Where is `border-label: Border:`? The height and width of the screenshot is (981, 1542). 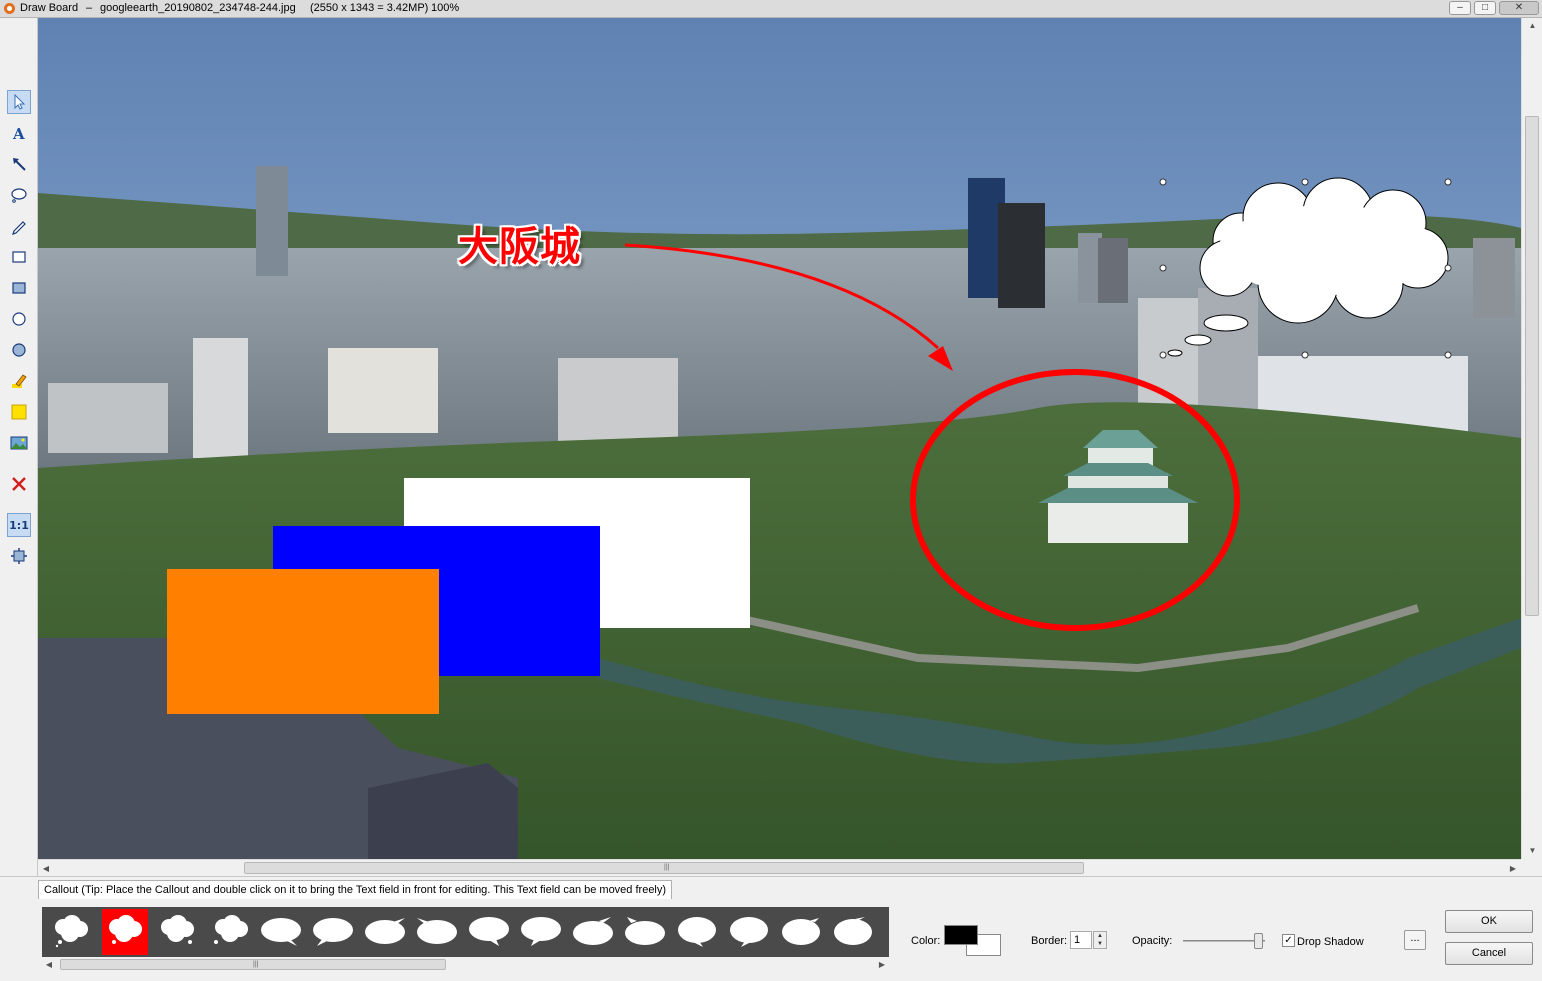
border-label: Border: is located at coordinates (1049, 941).